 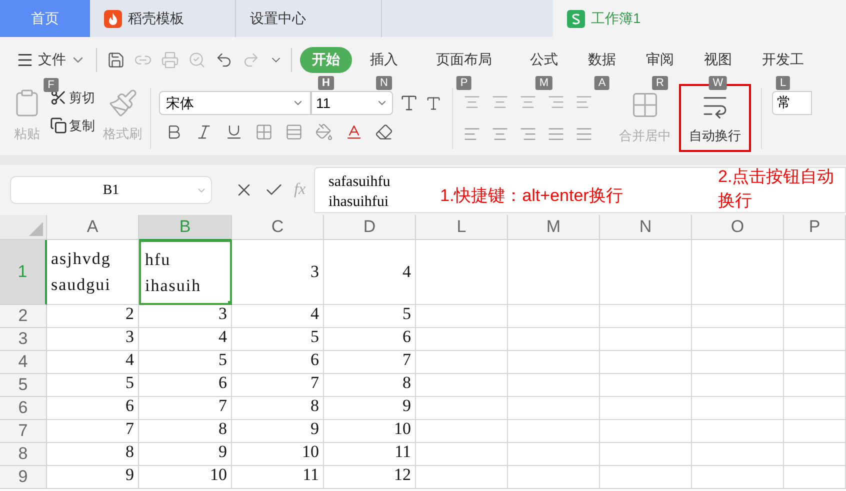 I want to click on justify-icon, so click(x=556, y=134).